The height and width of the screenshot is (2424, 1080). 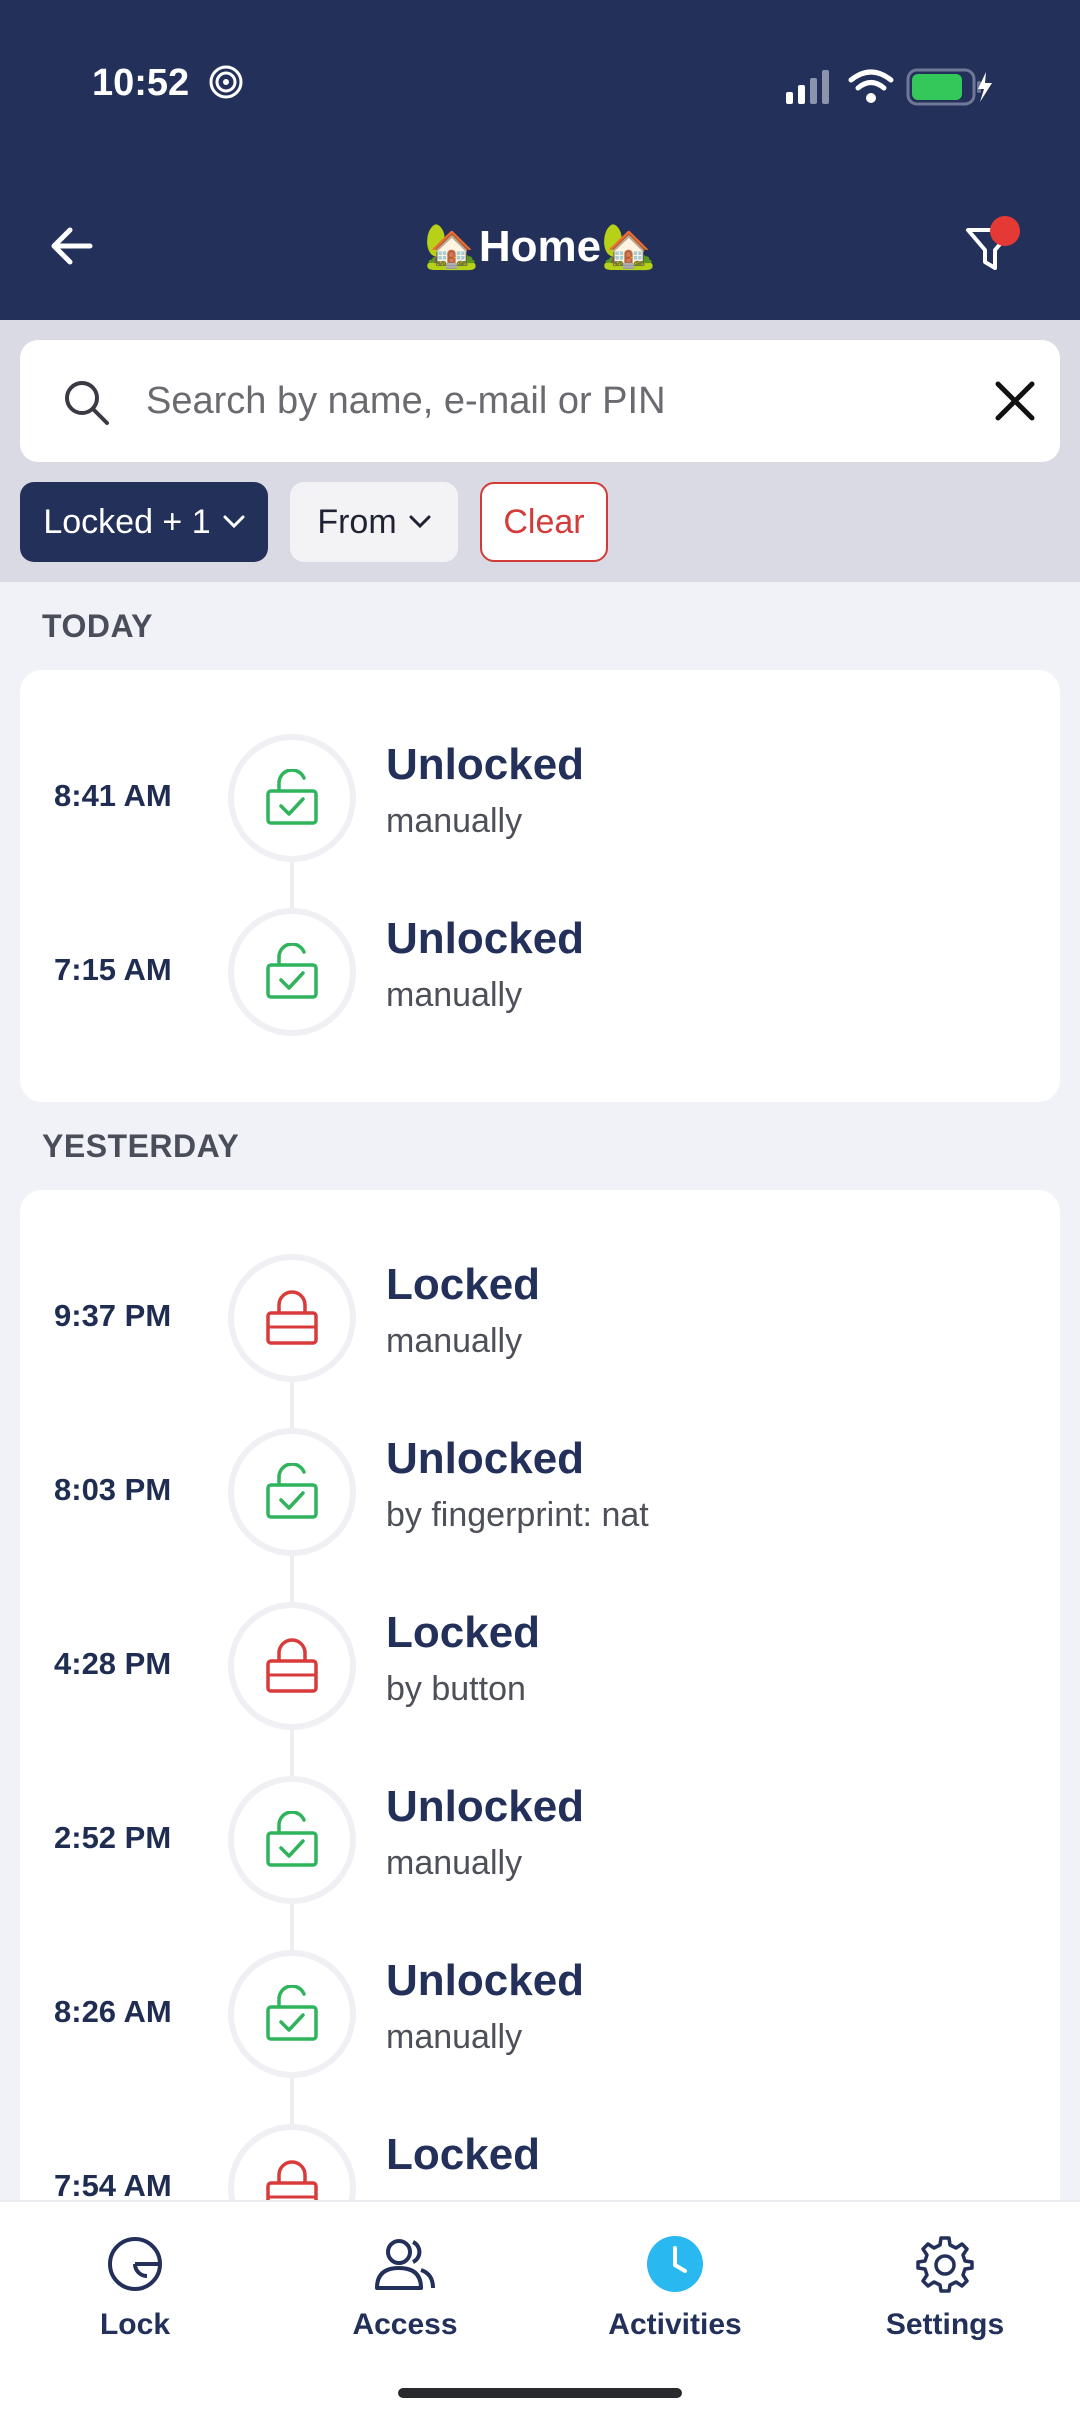 I want to click on from-filter-chip: From, so click(x=374, y=522).